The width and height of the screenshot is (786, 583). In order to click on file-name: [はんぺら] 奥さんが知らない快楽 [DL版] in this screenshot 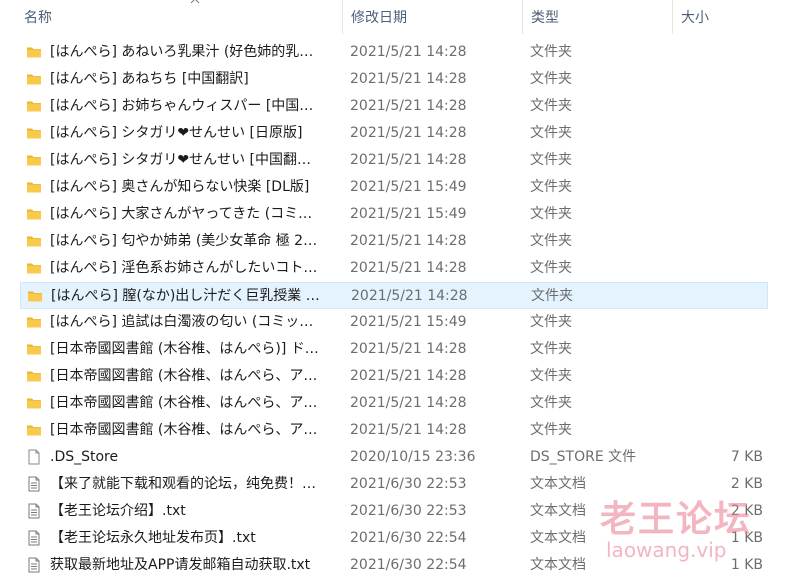, I will do `click(180, 187)`.